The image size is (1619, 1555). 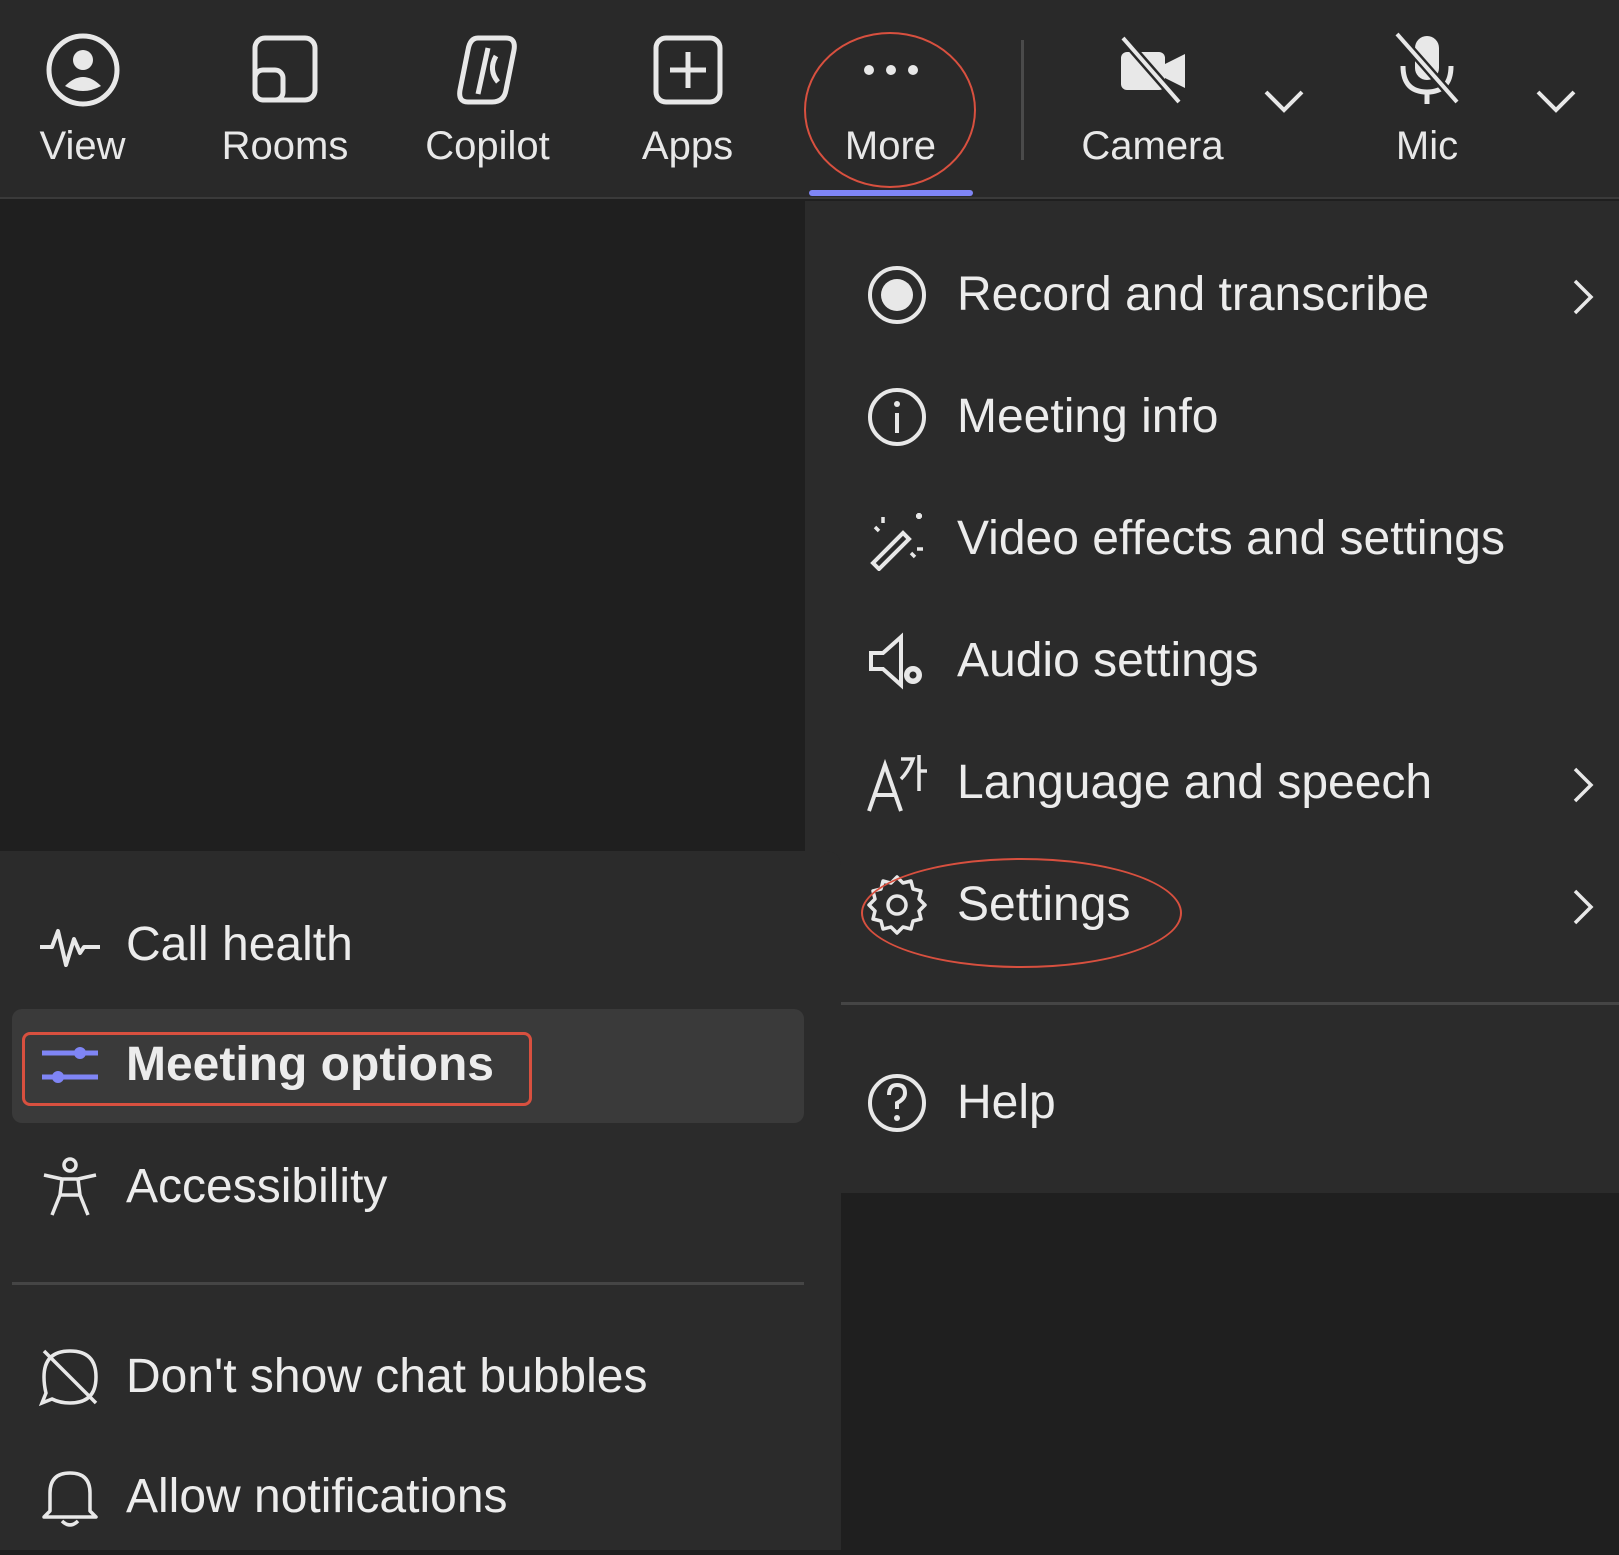 I want to click on bell-icon, so click(x=70, y=1499).